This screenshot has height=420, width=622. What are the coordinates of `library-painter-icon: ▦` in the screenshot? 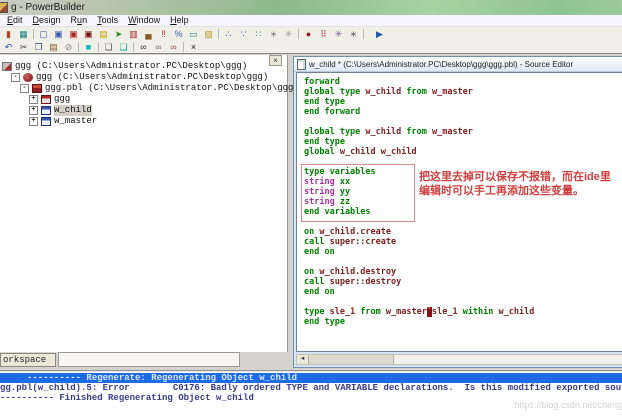 It's located at (23, 34).